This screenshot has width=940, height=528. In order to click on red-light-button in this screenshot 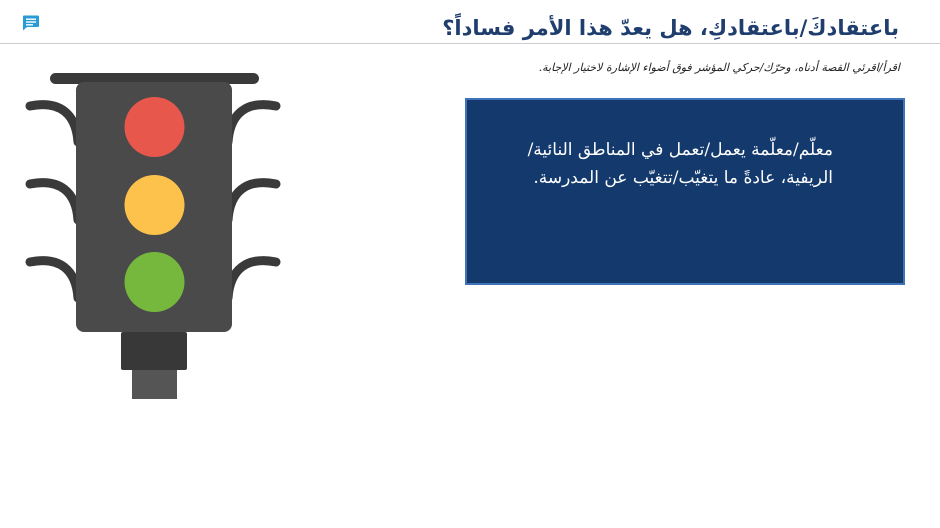, I will do `click(154, 127)`.